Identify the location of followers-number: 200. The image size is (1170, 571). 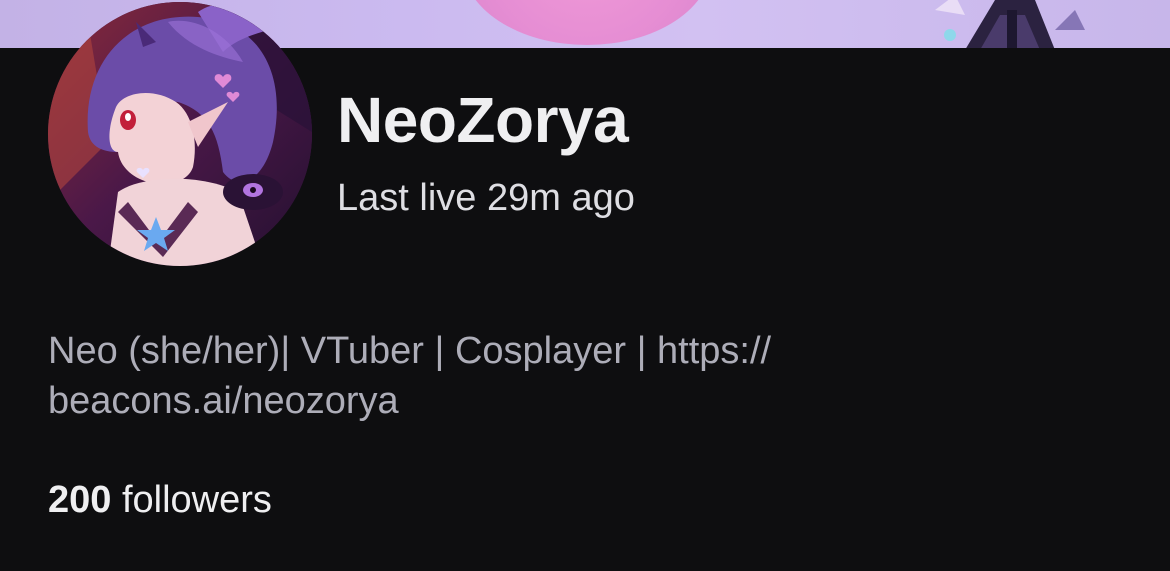
(80, 500).